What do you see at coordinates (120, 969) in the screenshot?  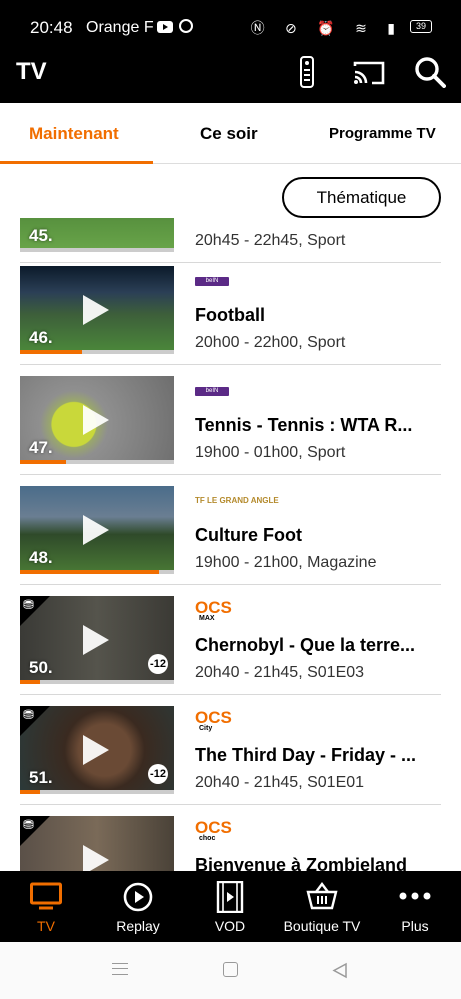 I see `recents-icon` at bounding box center [120, 969].